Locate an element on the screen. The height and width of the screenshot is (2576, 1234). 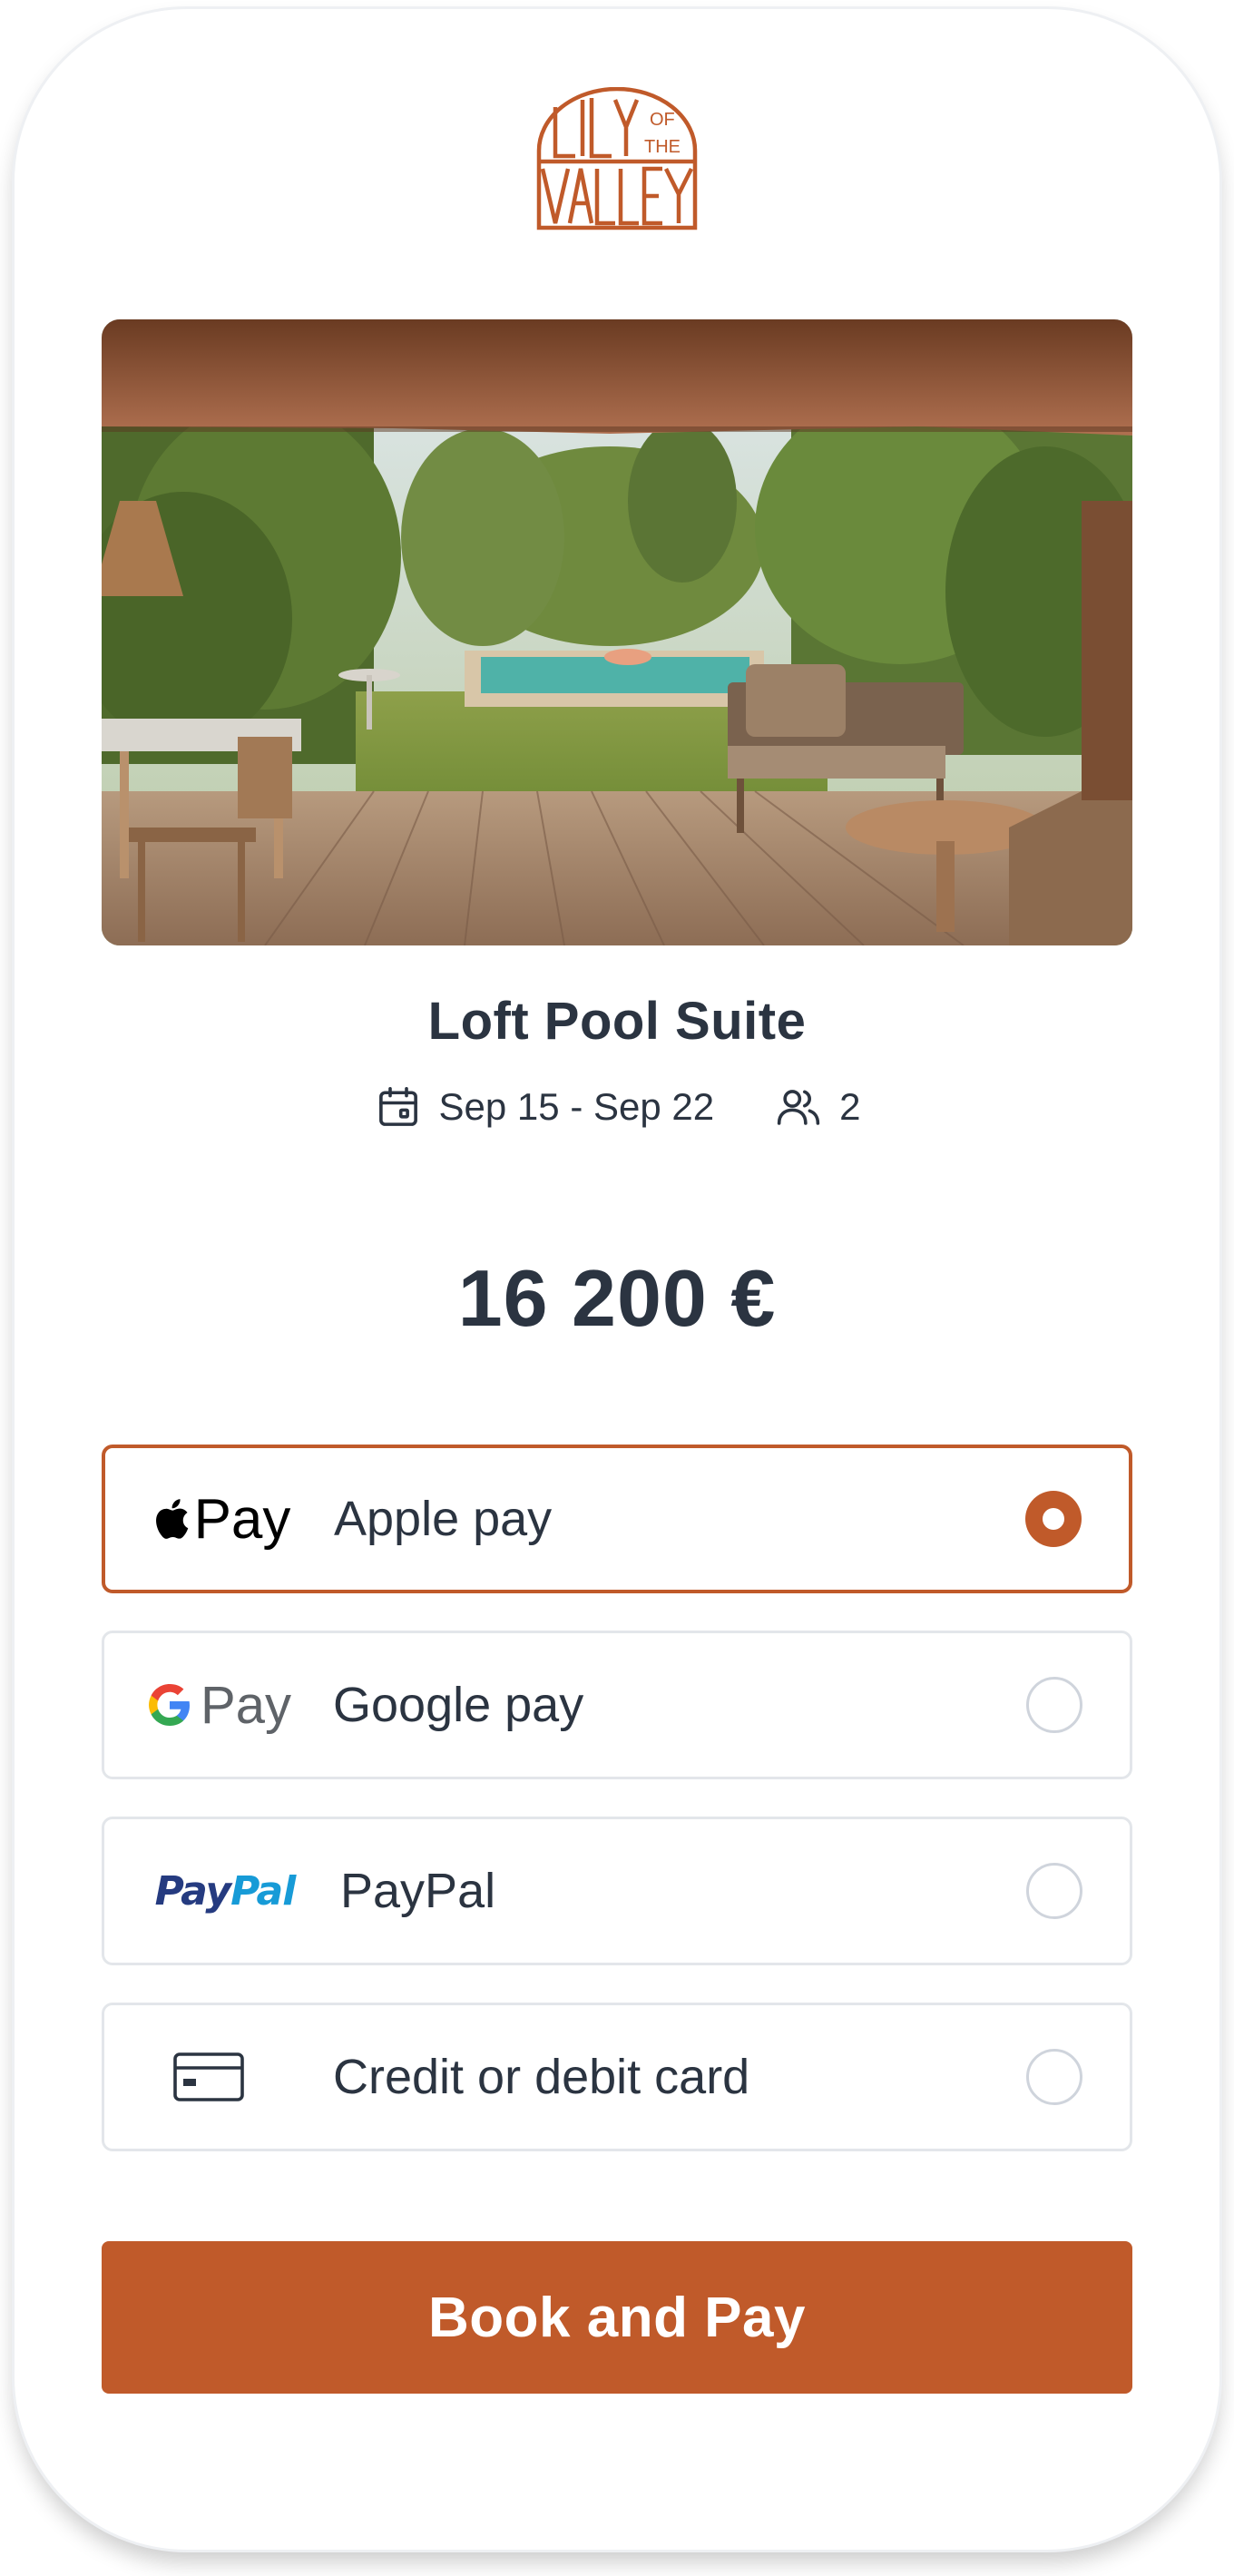
google-pay-logo: Pay is located at coordinates (208, 1705).